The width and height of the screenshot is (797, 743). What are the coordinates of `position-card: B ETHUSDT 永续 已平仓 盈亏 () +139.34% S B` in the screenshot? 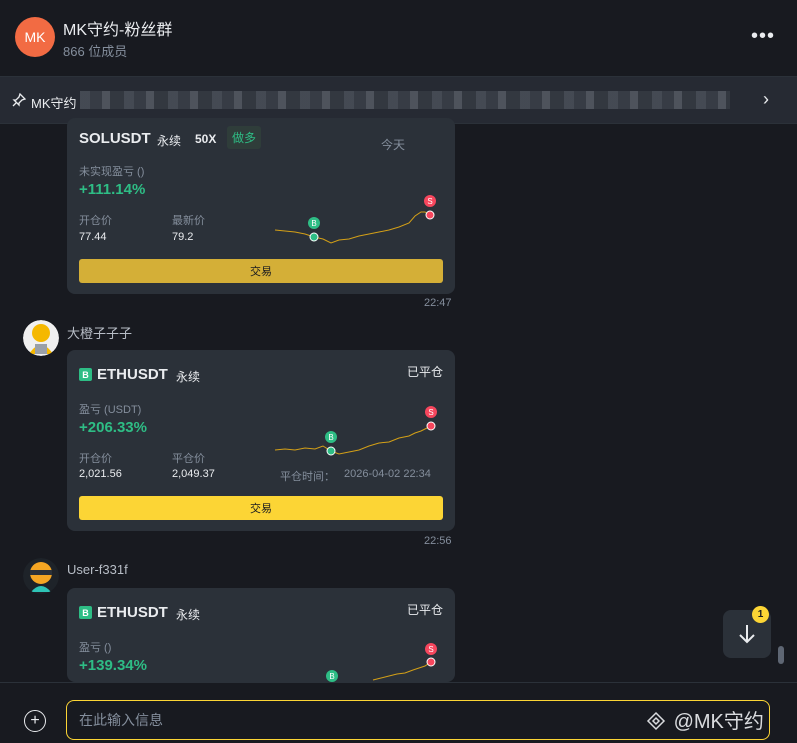 It's located at (261, 635).